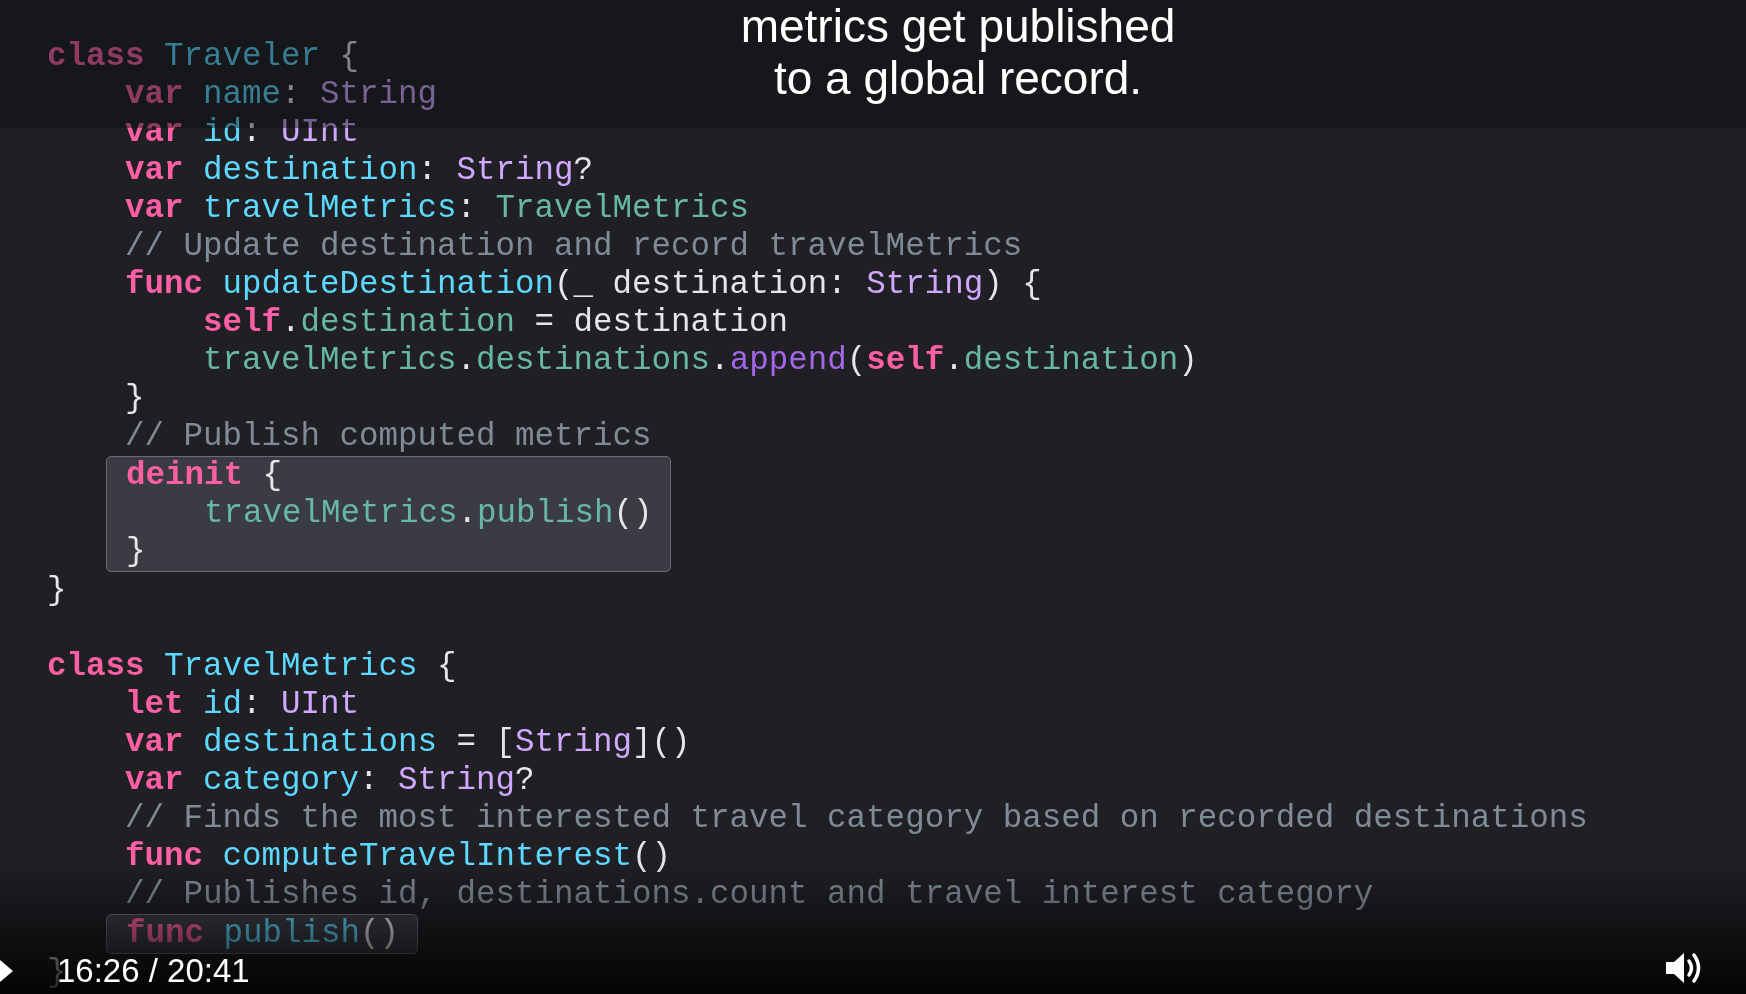  Describe the element at coordinates (957, 78) in the screenshot. I see `caption-text: to a global record.` at that location.